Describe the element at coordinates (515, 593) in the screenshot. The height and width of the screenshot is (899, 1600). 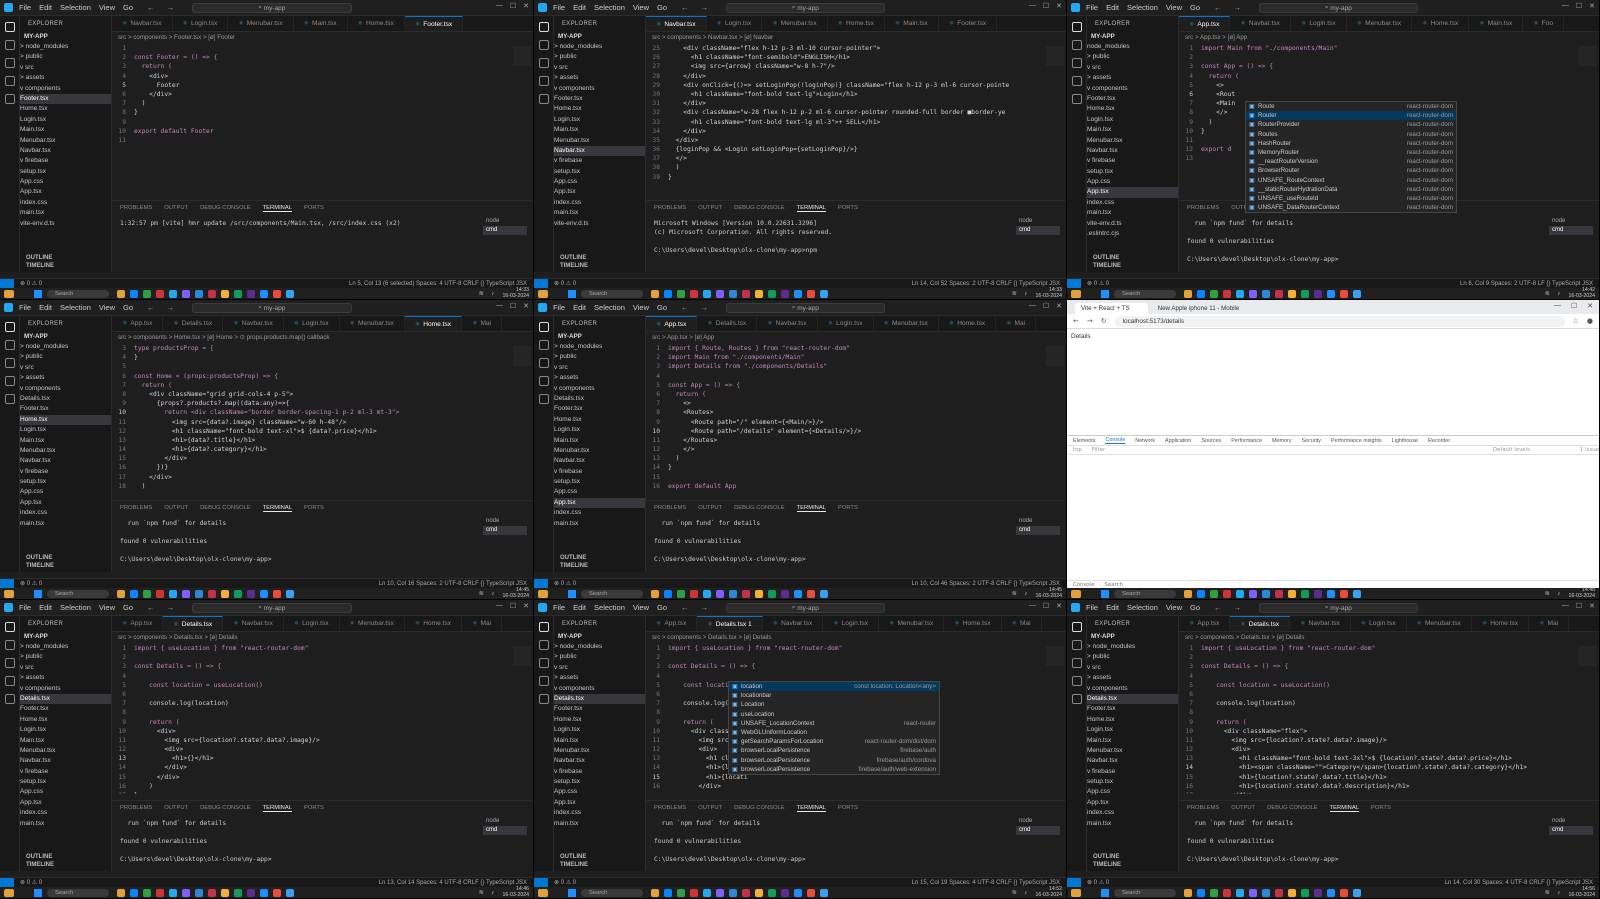
I see `clock: 14:45 16-03-2024` at that location.